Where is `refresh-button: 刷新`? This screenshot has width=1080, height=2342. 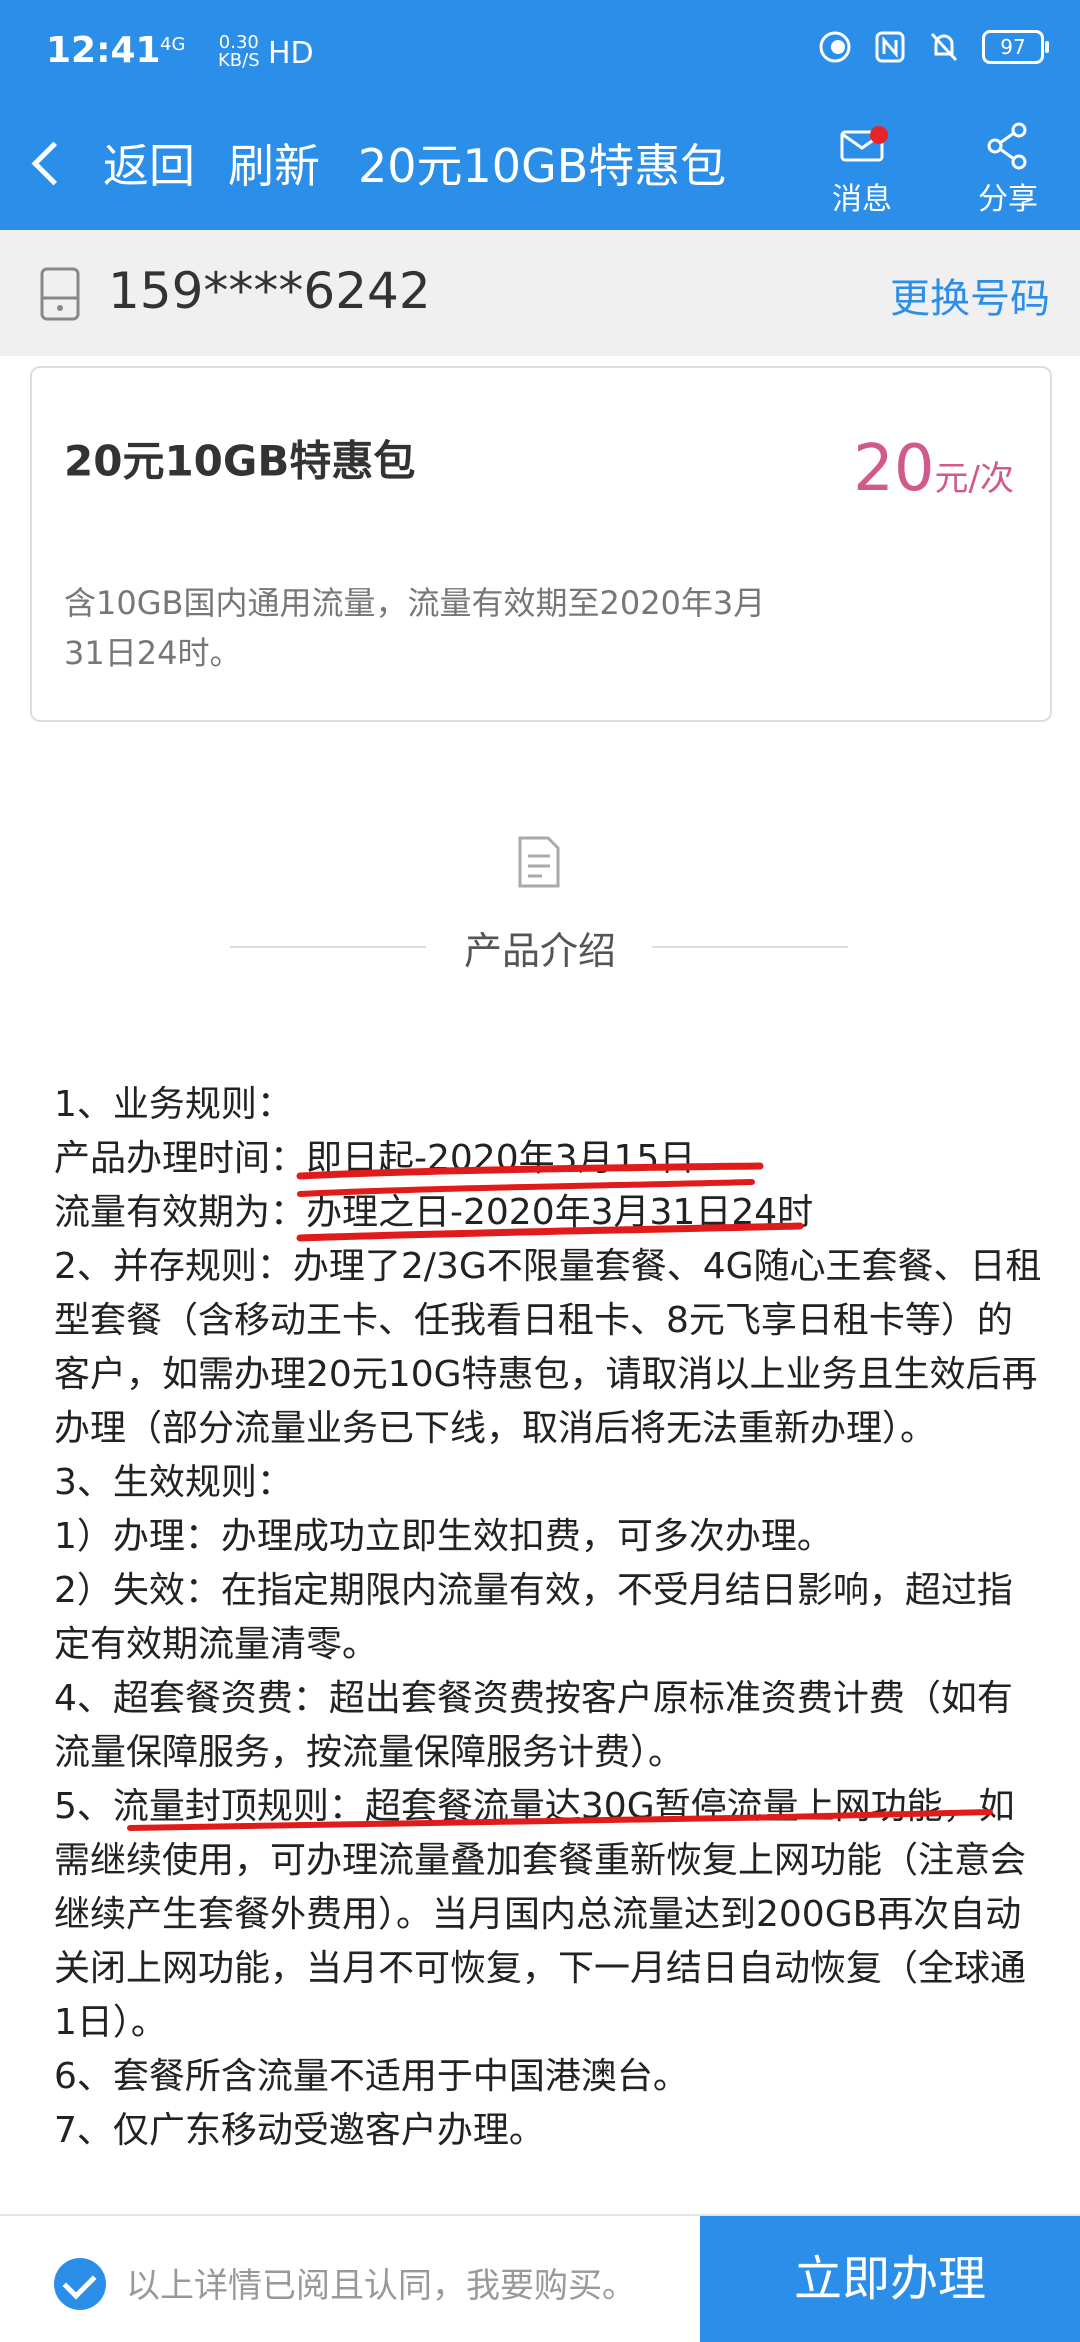
refresh-button: 刷新 is located at coordinates (274, 163).